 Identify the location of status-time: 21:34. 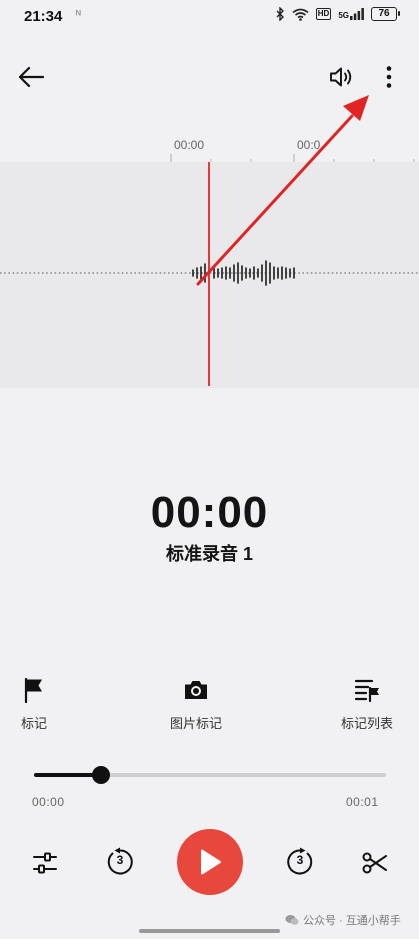
(43, 16).